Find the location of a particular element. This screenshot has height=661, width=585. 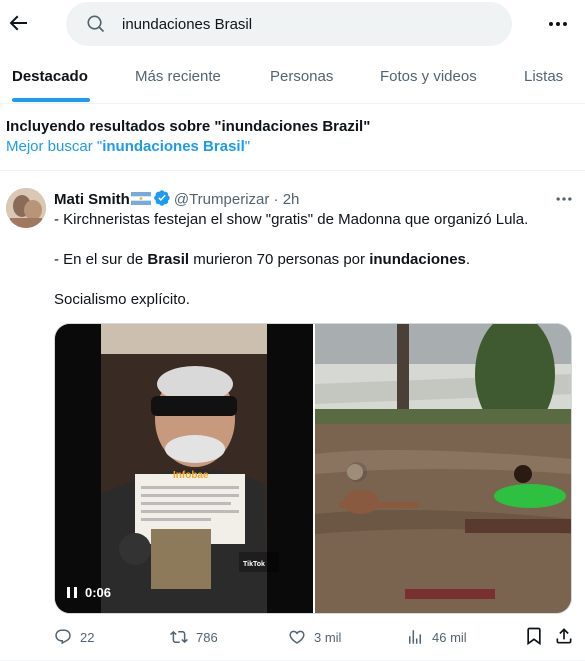

tweet-time: 2h is located at coordinates (291, 199).